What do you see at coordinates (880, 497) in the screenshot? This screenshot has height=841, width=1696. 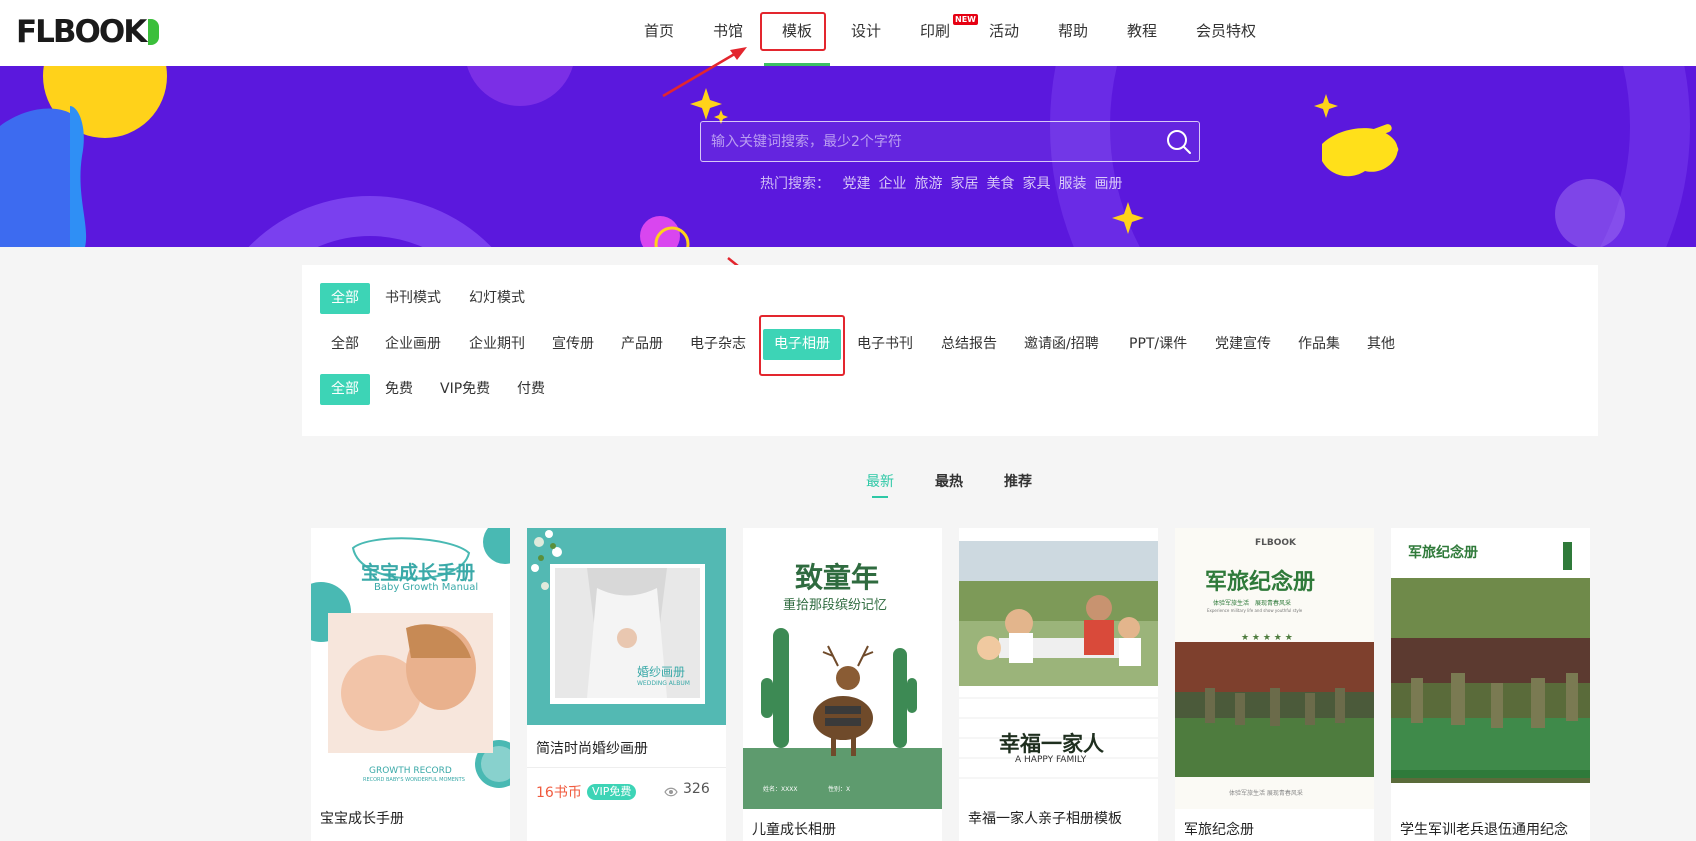 I see `sort-active-indicator` at bounding box center [880, 497].